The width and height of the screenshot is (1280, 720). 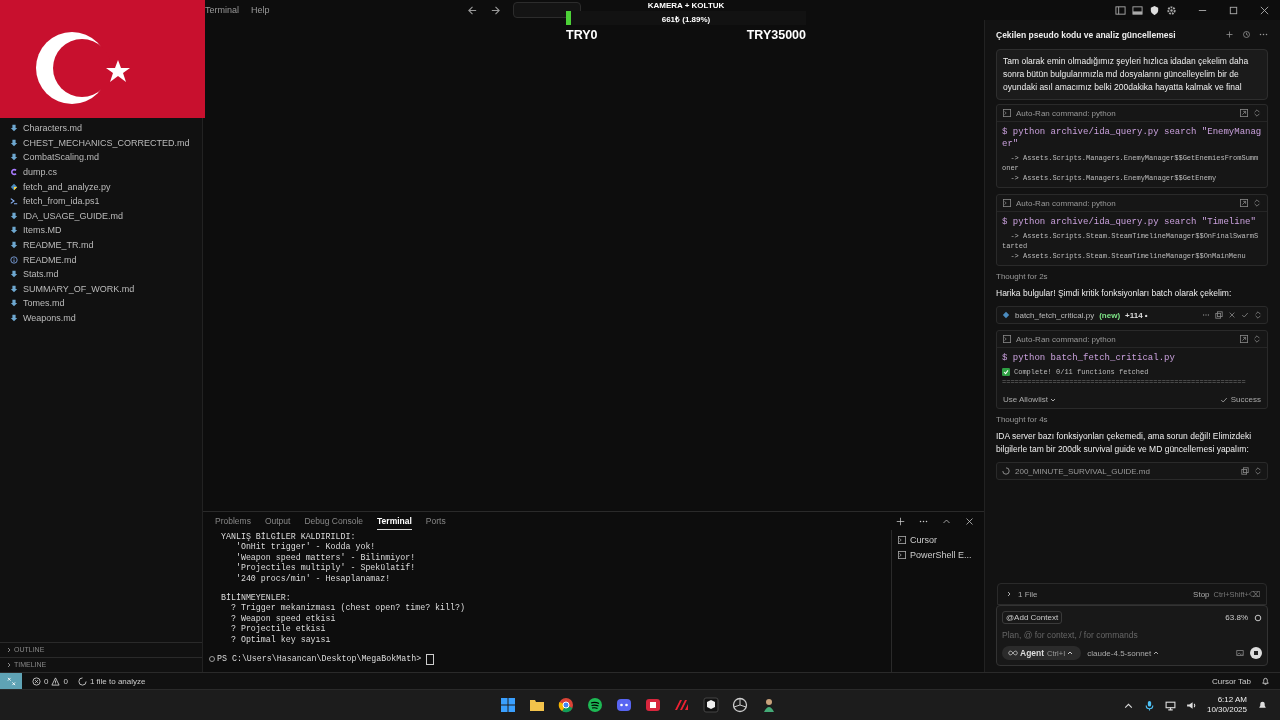 I want to click on bell-icon, so click(x=1265, y=681).